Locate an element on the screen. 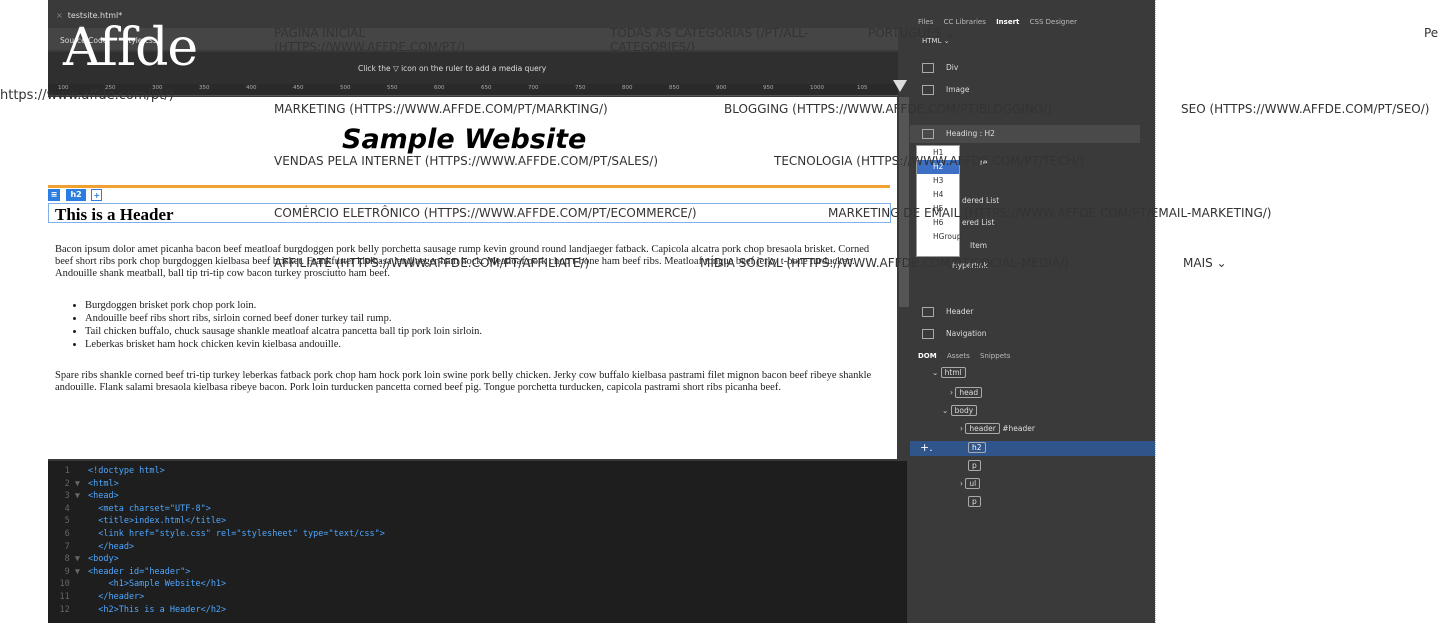  heading-menu-item: H3 is located at coordinates (938, 181).